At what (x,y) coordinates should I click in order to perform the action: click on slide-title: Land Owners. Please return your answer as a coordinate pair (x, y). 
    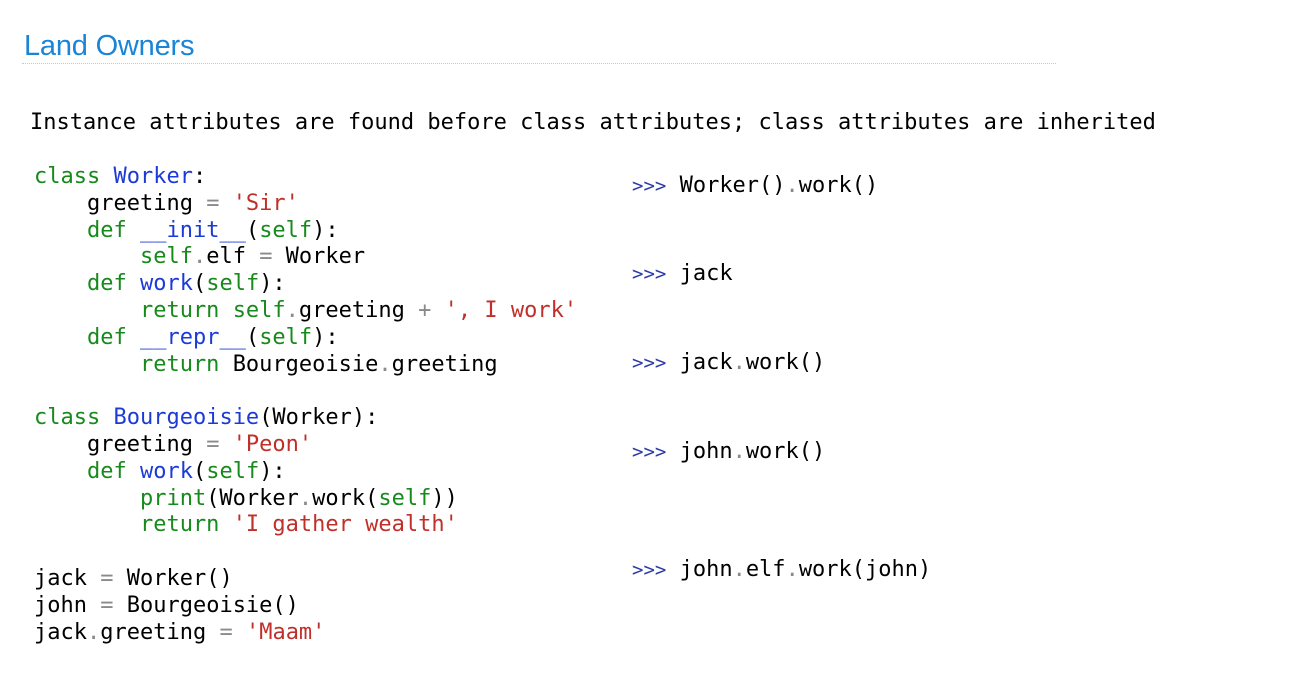
    Looking at the image, I should click on (109, 46).